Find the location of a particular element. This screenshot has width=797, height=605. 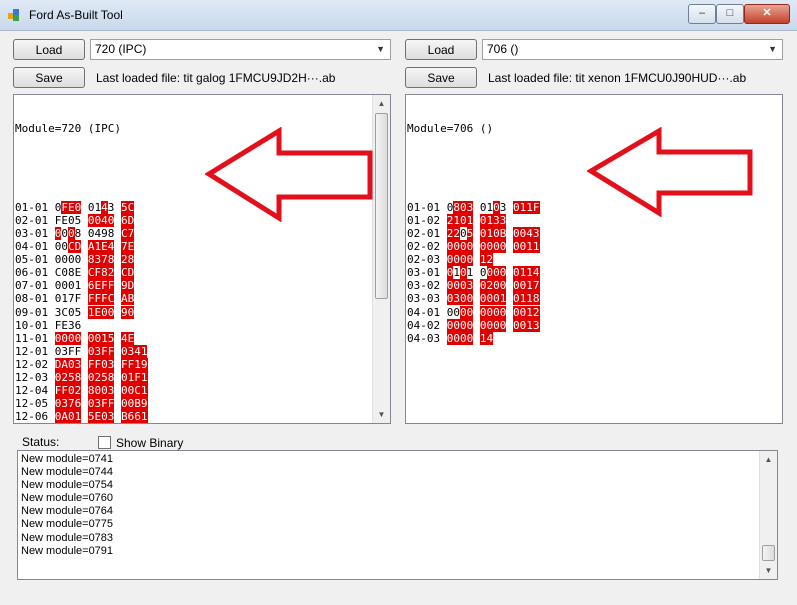

changed-value-highlight: 0013 is located at coordinates (526, 325).